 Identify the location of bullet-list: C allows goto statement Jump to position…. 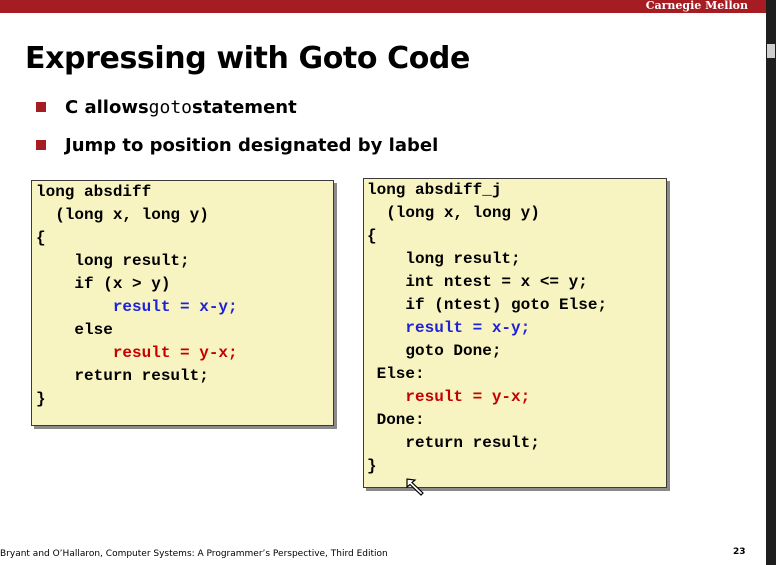
(237, 126).